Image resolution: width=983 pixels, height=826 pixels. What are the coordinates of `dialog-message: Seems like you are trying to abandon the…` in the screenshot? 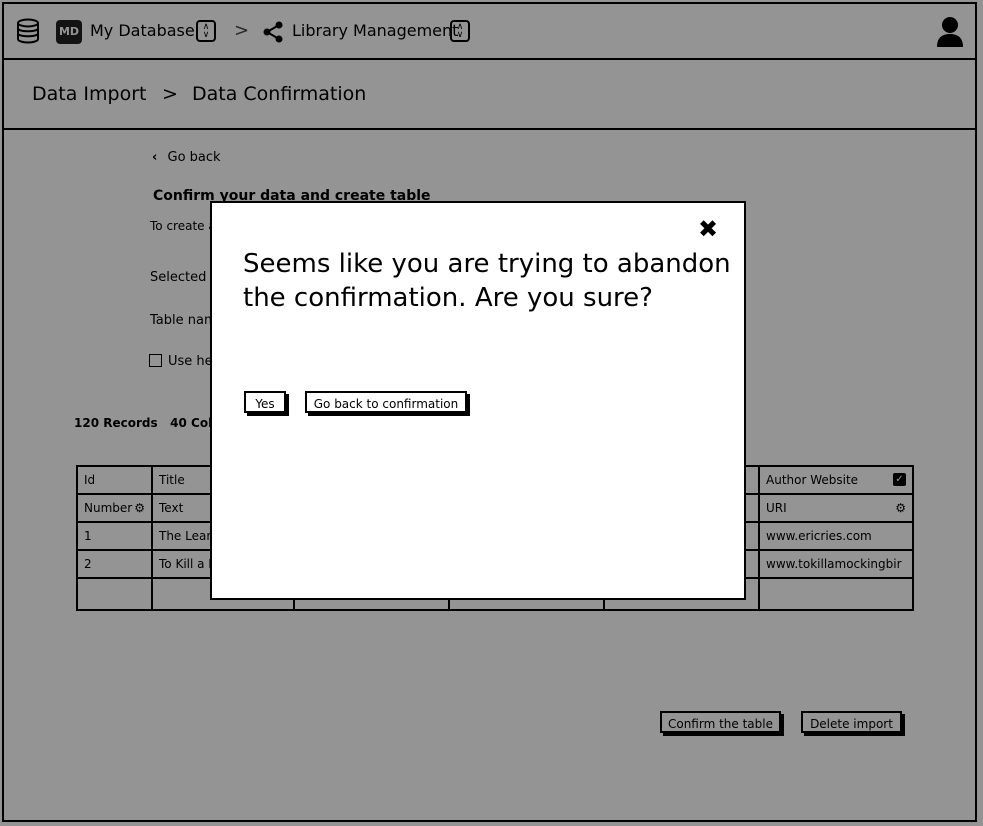 It's located at (487, 281).